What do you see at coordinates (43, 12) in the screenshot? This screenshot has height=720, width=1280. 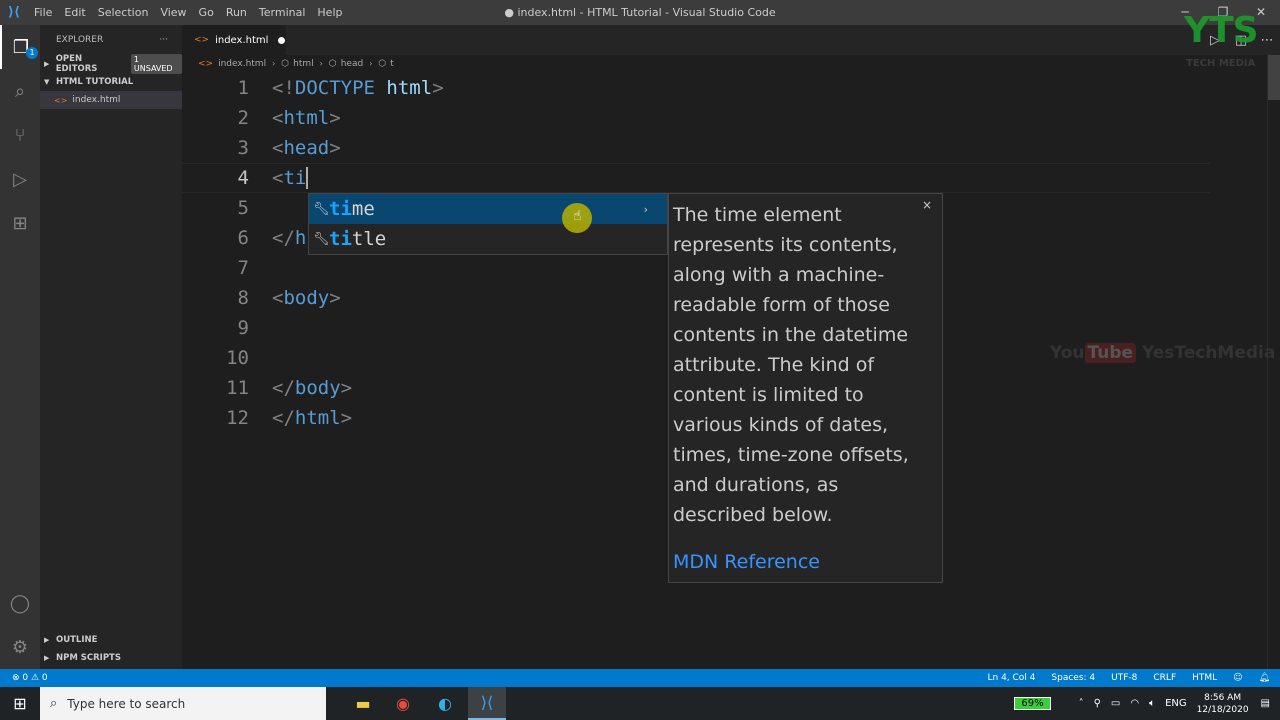 I see `menu-file: File` at bounding box center [43, 12].